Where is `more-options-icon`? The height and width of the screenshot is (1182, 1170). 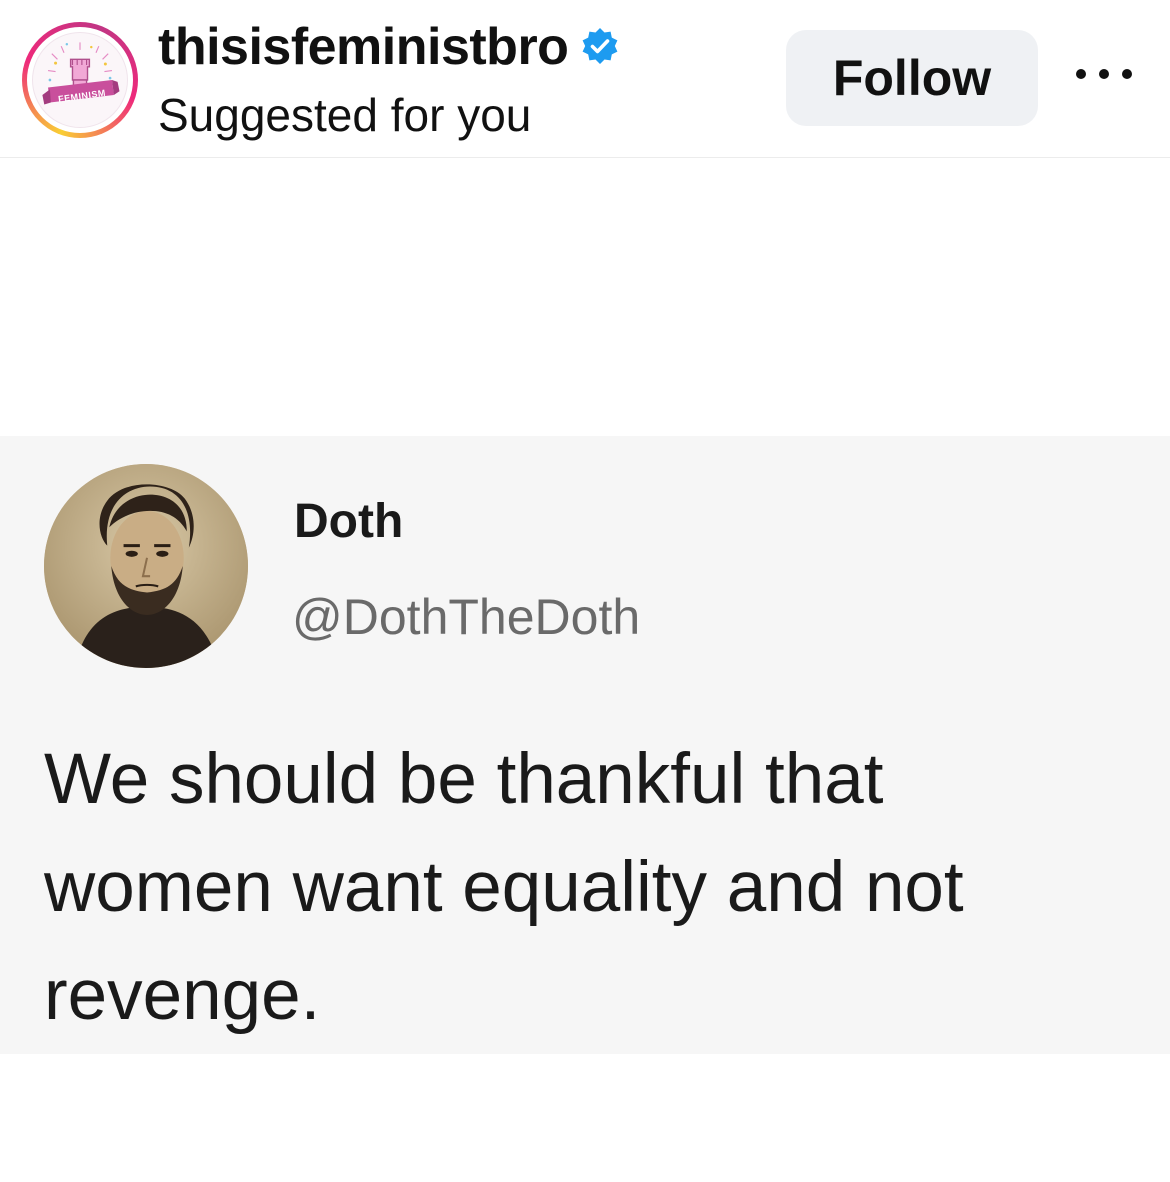 more-options-icon is located at coordinates (1104, 74).